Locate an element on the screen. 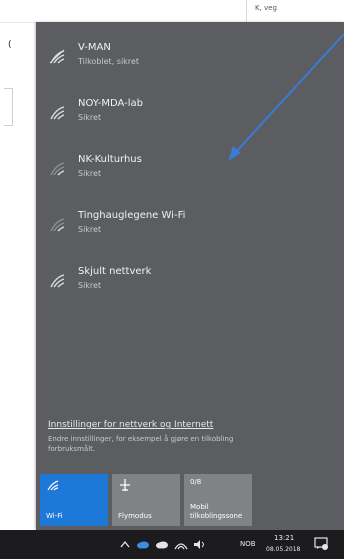 Image resolution: width=344 pixels, height=559 pixels. network-item-nk-kulturhus: NK-Kulturhus Sikret is located at coordinates (190, 170).